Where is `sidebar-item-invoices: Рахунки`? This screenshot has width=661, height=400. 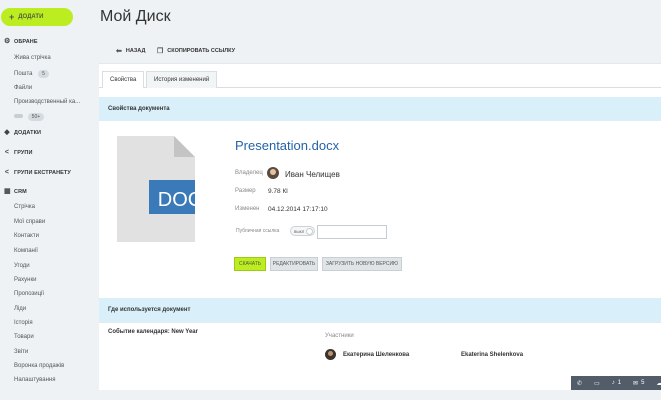
sidebar-item-invoices: Рахунки is located at coordinates (25, 280).